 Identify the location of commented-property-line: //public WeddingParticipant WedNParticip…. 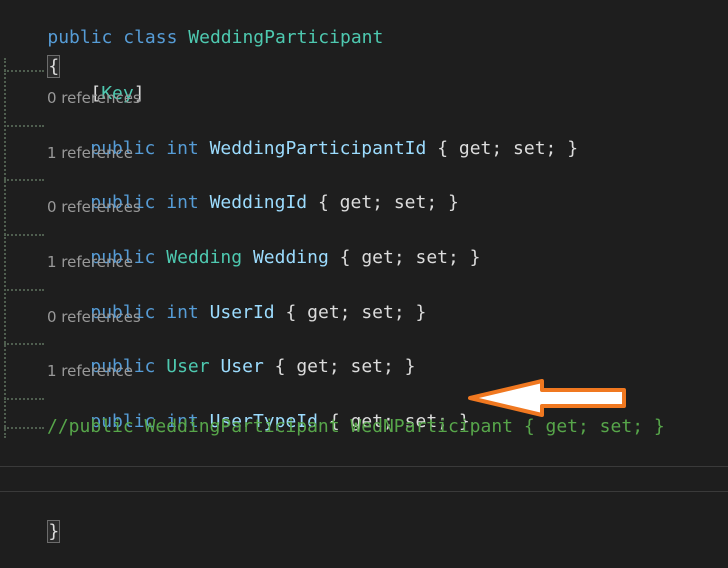
(356, 427).